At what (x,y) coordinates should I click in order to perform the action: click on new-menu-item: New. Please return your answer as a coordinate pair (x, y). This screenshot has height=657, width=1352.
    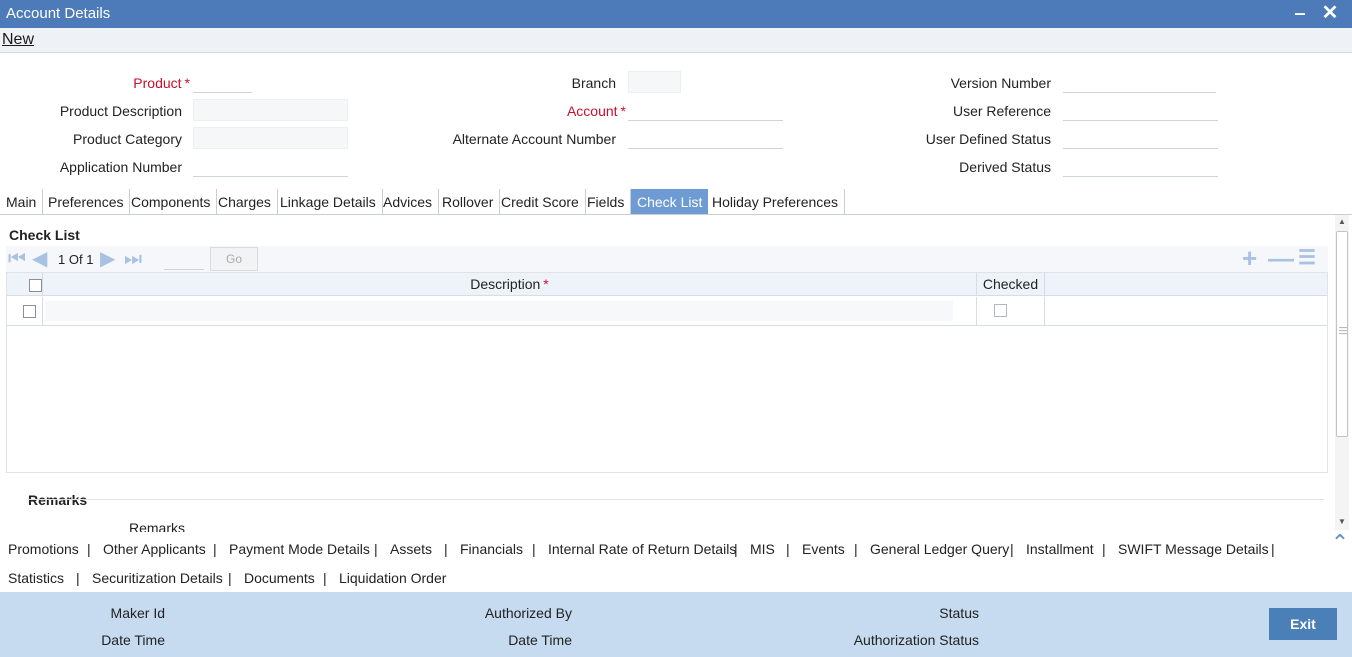
    Looking at the image, I should click on (18, 40).